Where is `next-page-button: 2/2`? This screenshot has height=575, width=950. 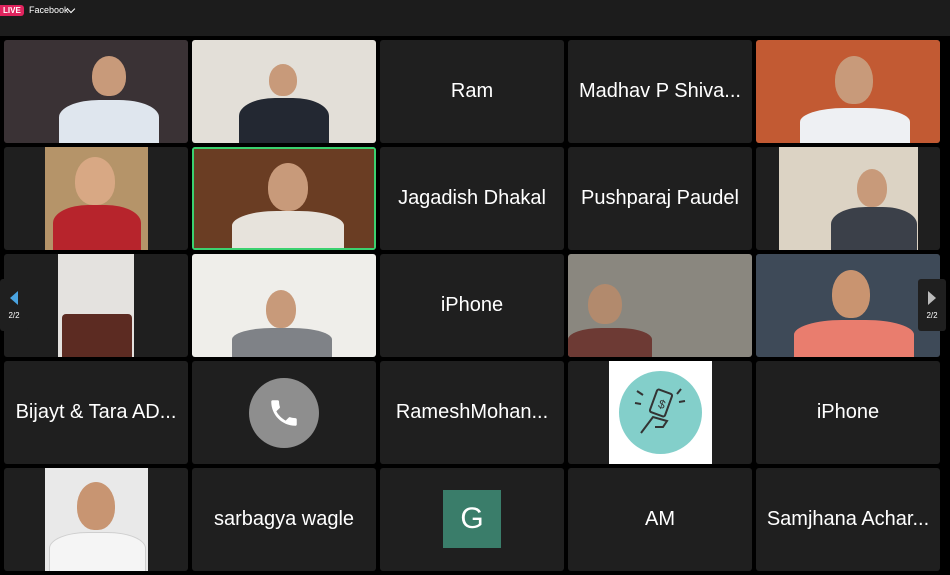
next-page-button: 2/2 is located at coordinates (932, 305).